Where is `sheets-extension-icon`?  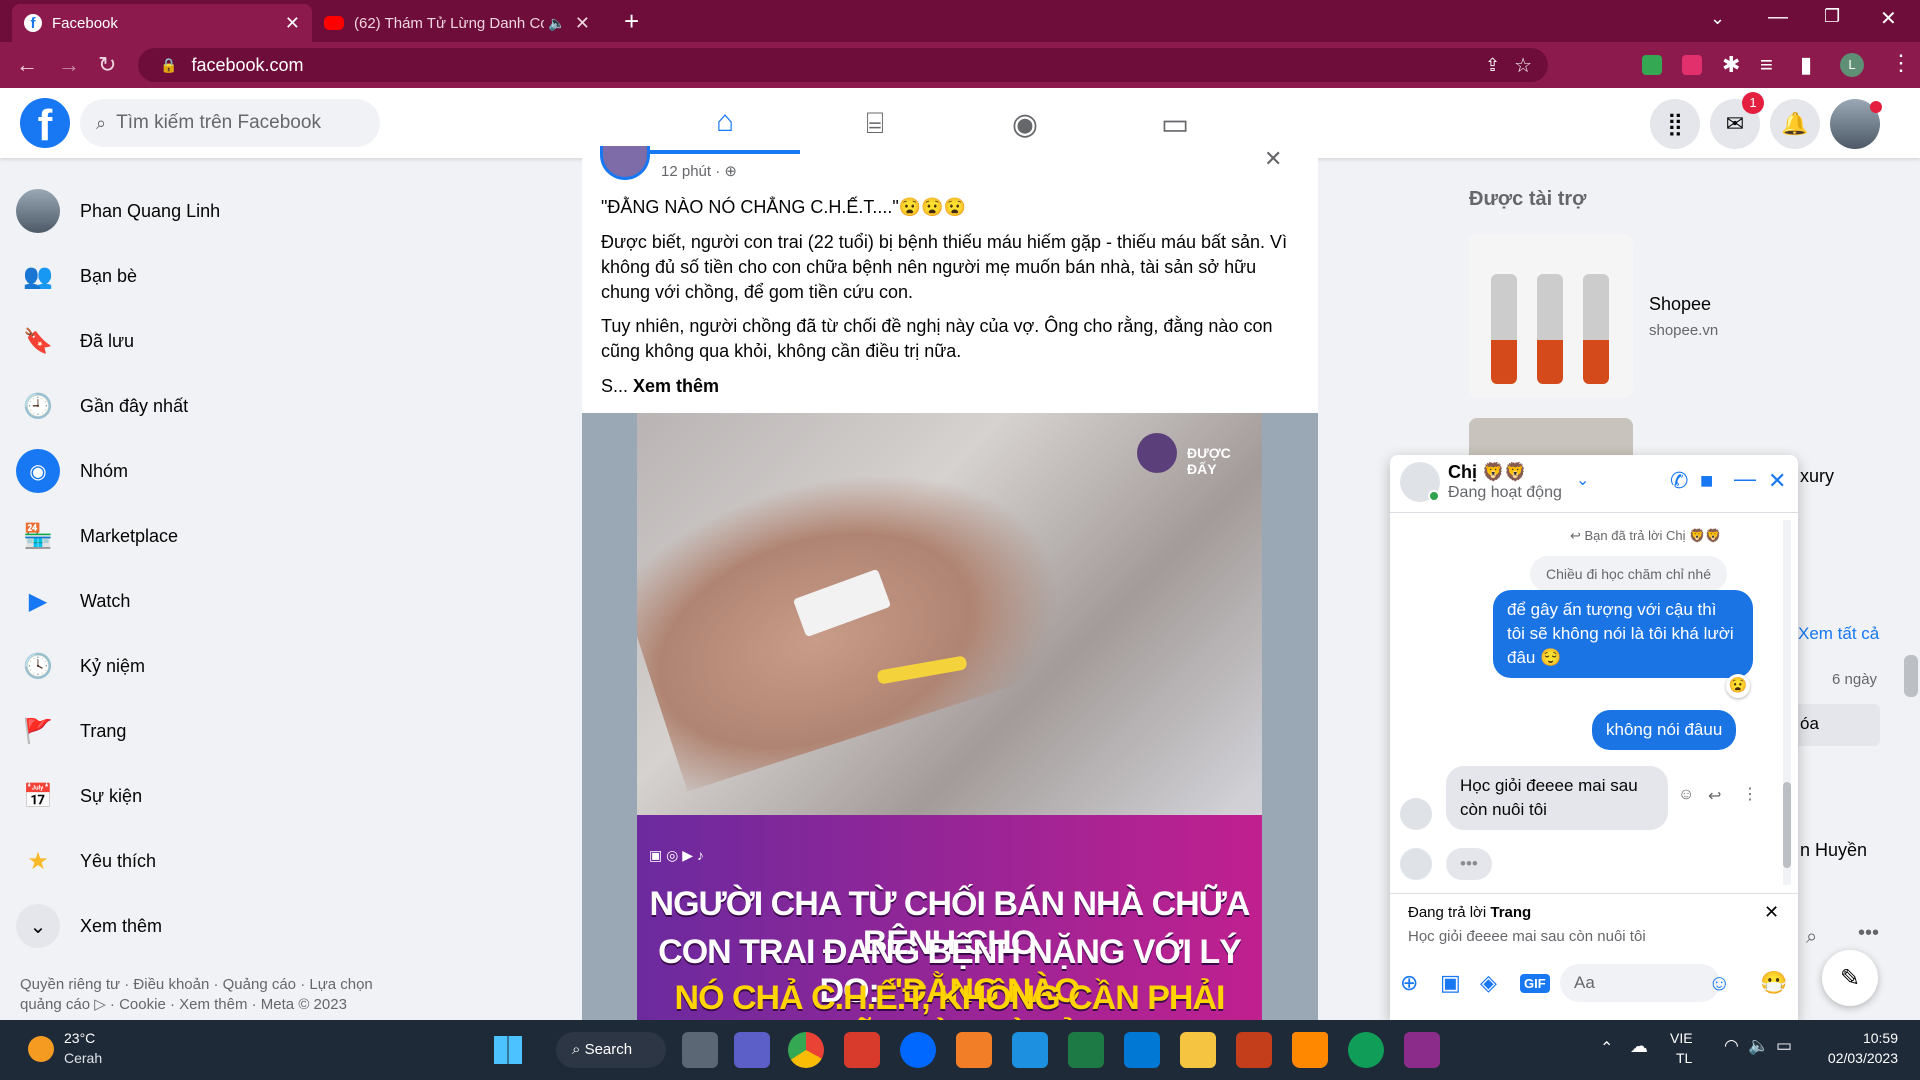 sheets-extension-icon is located at coordinates (1652, 65).